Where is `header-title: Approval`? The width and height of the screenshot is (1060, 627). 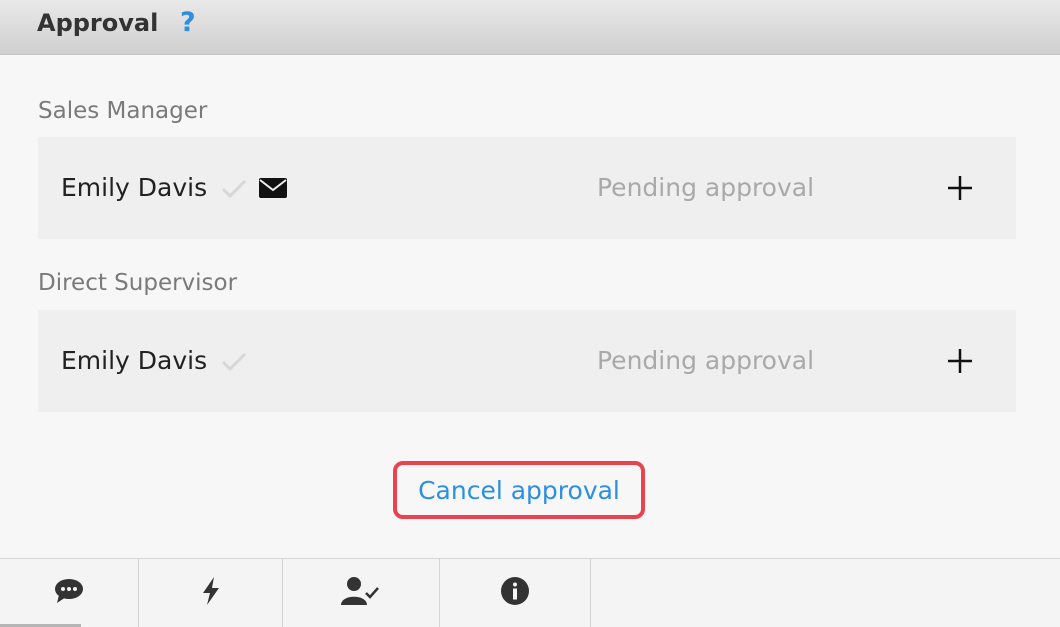 header-title: Approval is located at coordinates (98, 23).